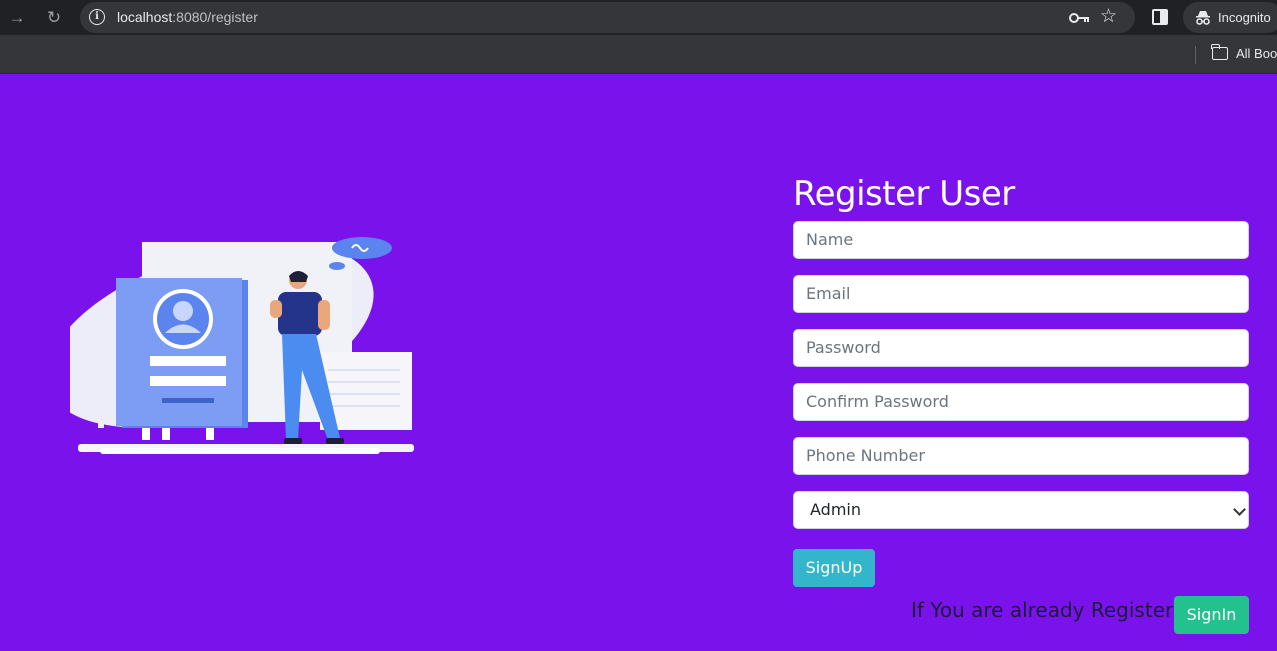 The image size is (1277, 651). Describe the element at coordinates (904, 194) in the screenshot. I see `form-title: Register User` at that location.